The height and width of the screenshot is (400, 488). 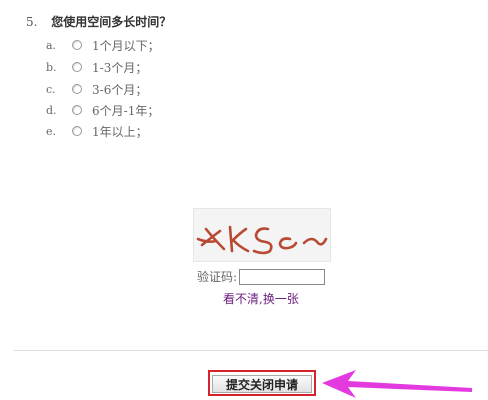 What do you see at coordinates (282, 276) in the screenshot?
I see `captcha-input` at bounding box center [282, 276].